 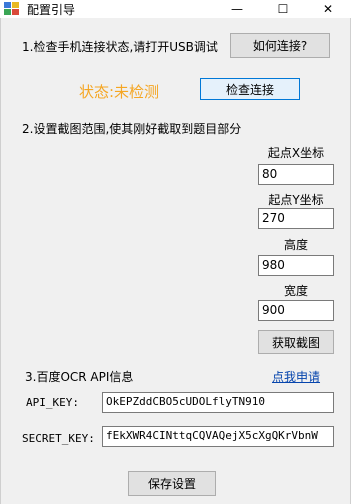 I want to click on maximize-button: ☐, so click(x=283, y=9).